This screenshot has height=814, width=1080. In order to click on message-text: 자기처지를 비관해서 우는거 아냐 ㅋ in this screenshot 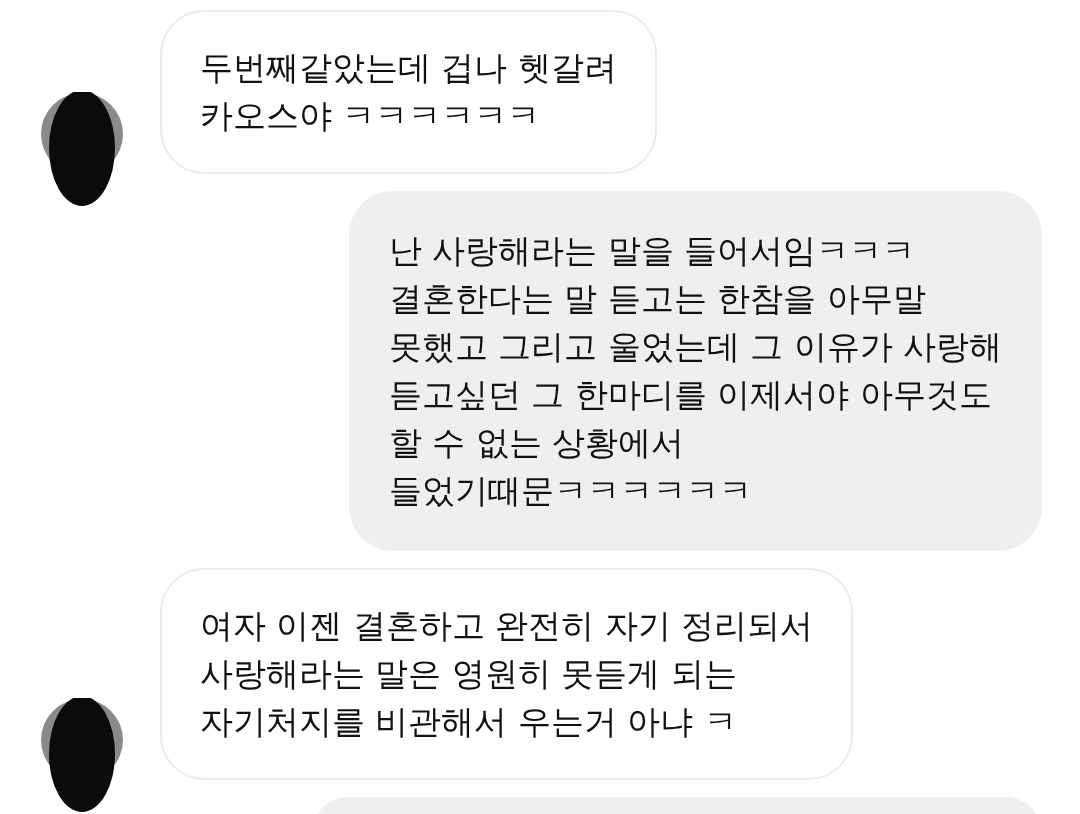, I will do `click(469, 722)`.